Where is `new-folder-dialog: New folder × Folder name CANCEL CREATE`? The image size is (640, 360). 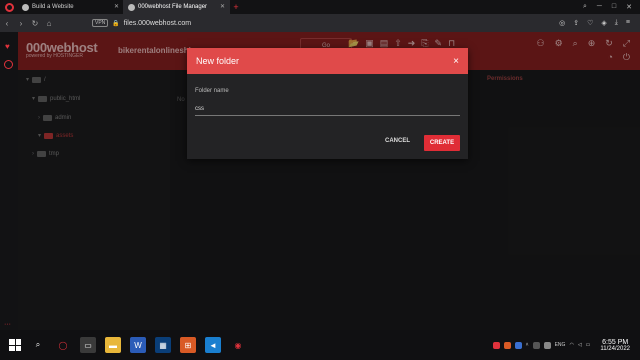
new-folder-dialog: New folder × Folder name CANCEL CREATE is located at coordinates (327, 103).